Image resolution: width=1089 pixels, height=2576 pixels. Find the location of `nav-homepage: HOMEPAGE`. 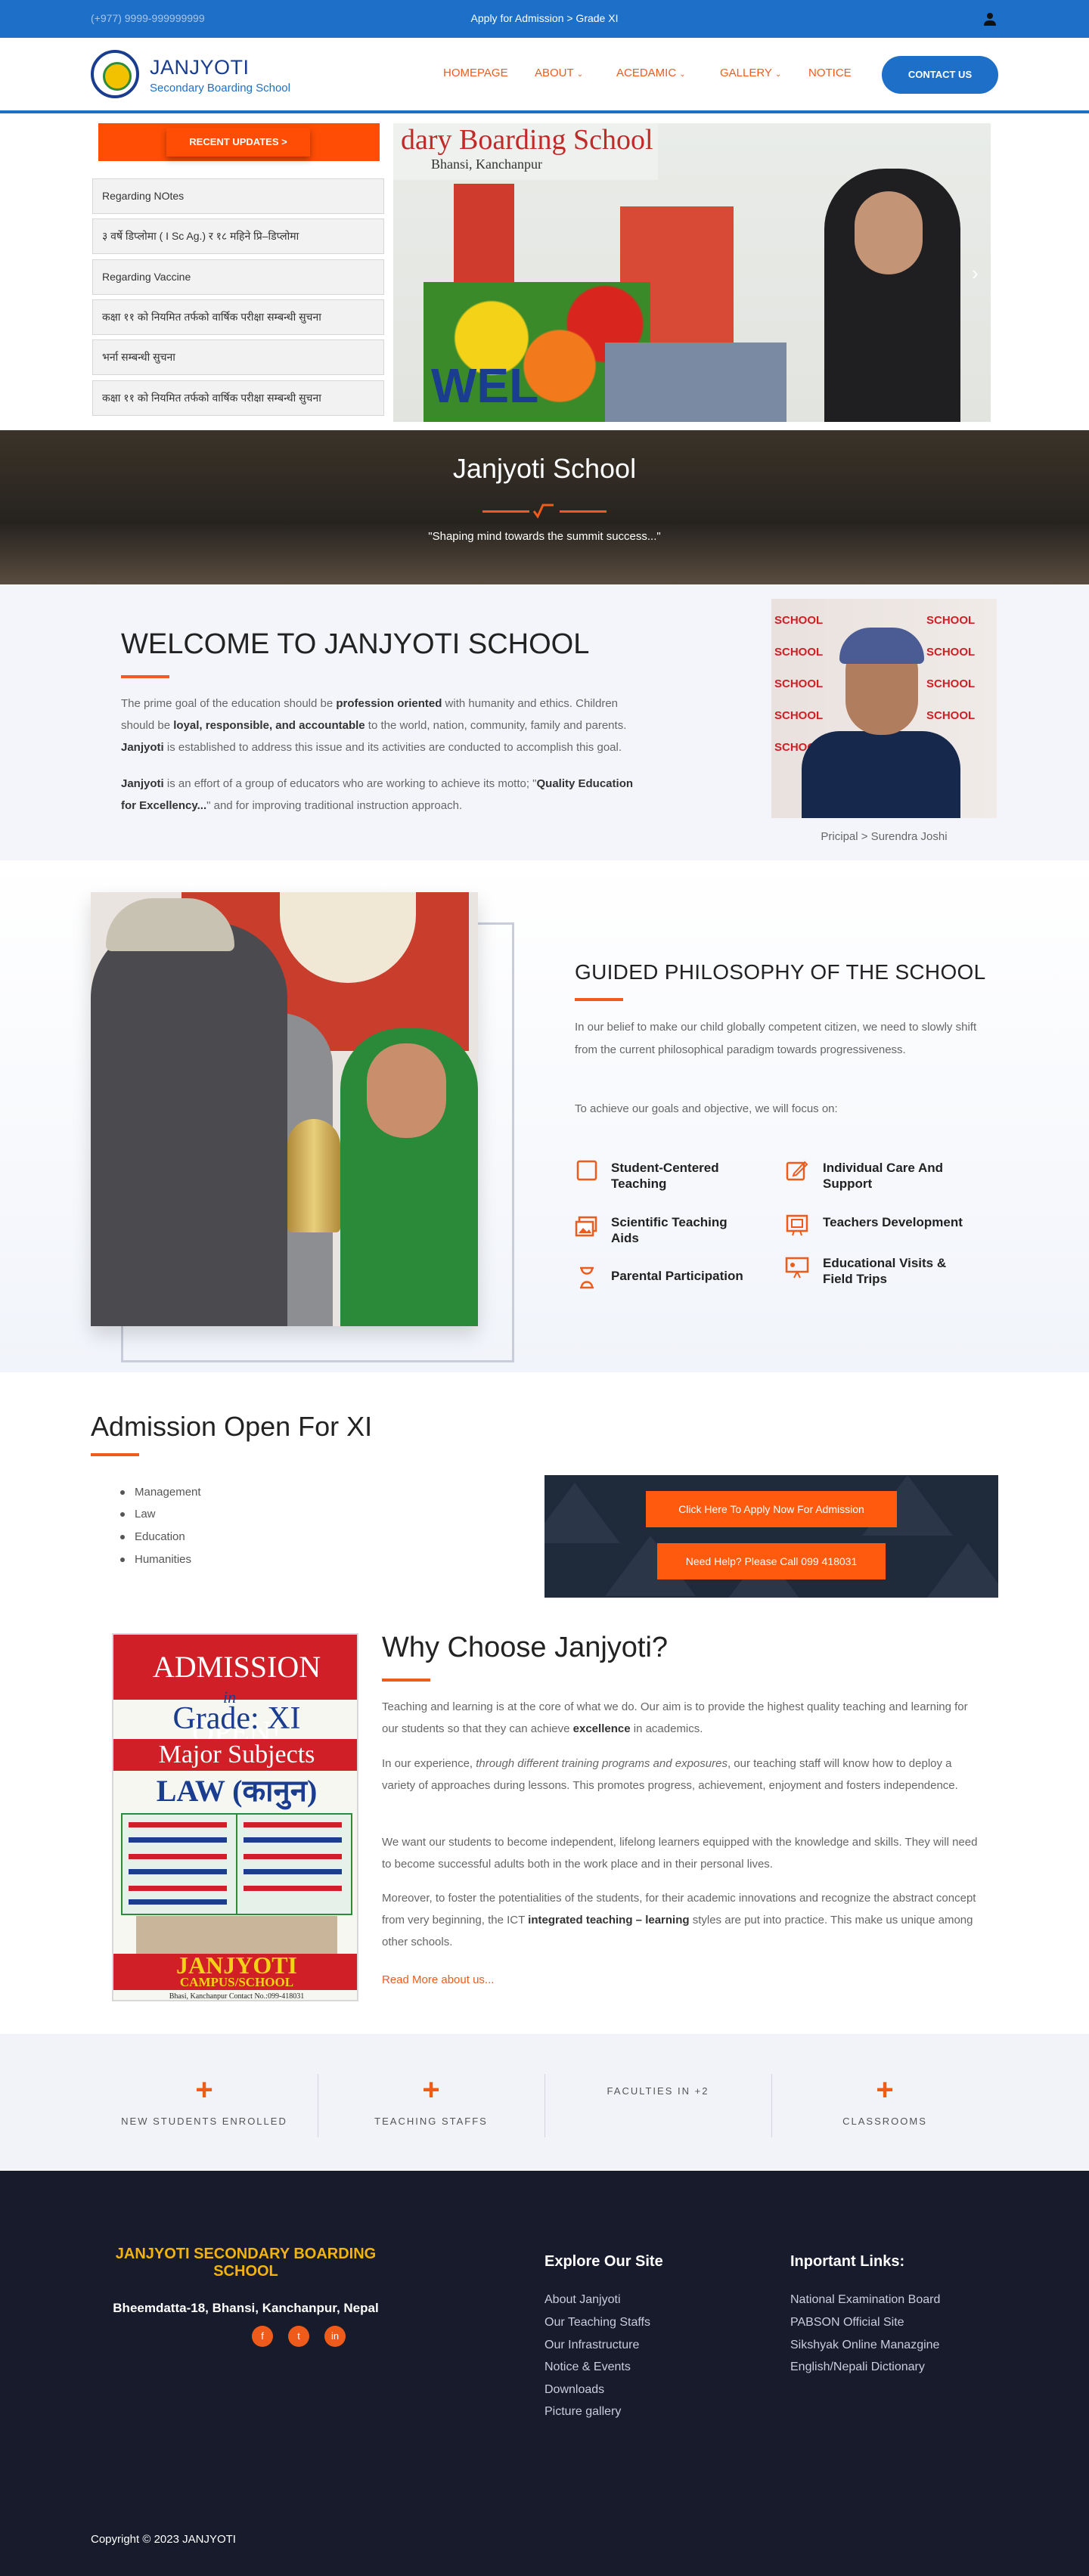

nav-homepage: HOMEPAGE is located at coordinates (475, 73).